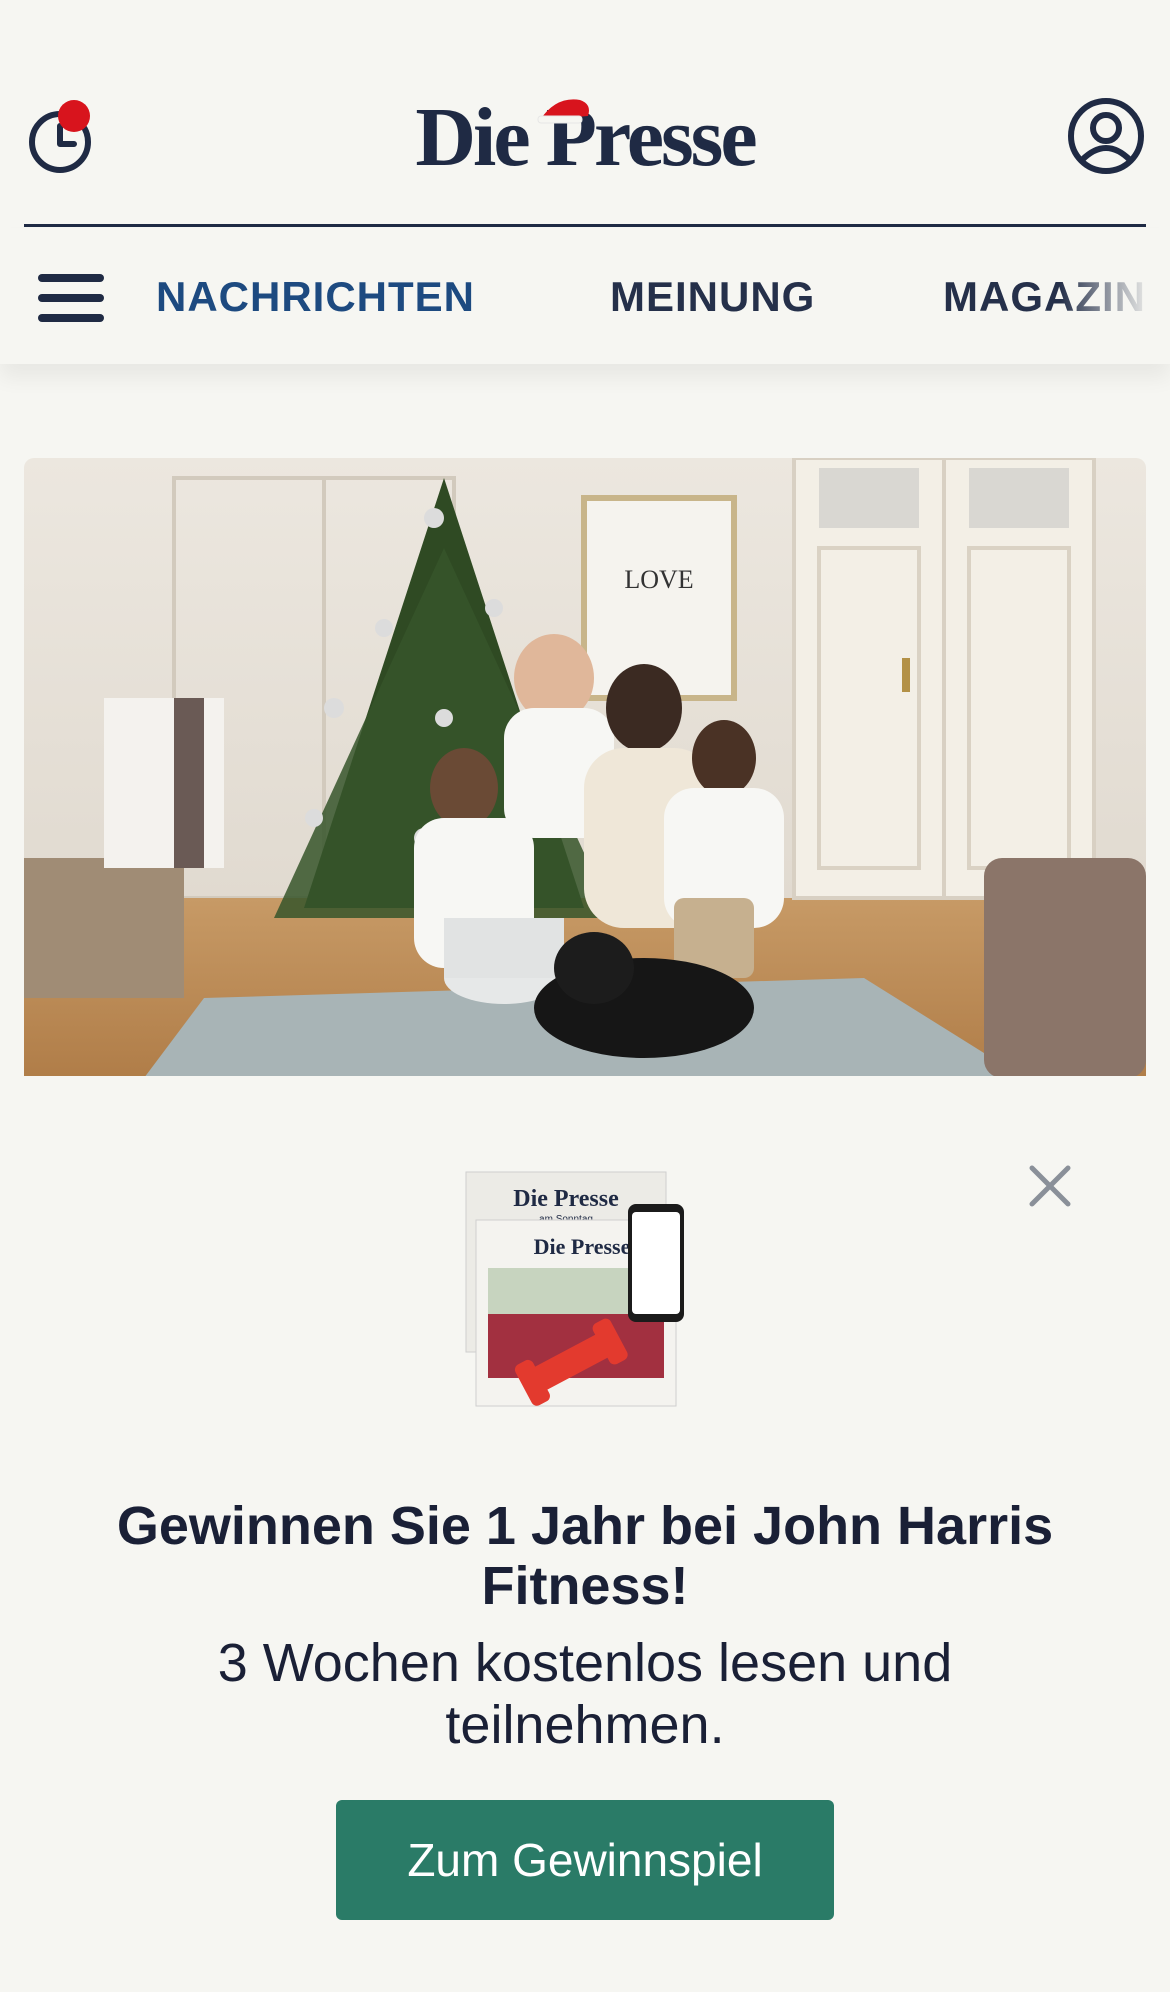 Image resolution: width=1170 pixels, height=1992 pixels. I want to click on newspaper-bundle-image: Die Presse am Sonntag Die Presse, so click(574, 1289).